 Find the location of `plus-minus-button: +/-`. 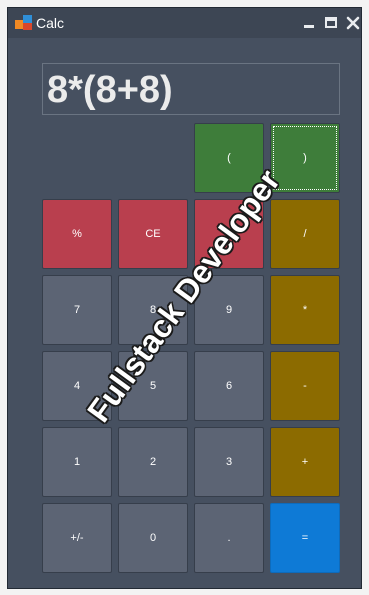

plus-minus-button: +/- is located at coordinates (77, 538).